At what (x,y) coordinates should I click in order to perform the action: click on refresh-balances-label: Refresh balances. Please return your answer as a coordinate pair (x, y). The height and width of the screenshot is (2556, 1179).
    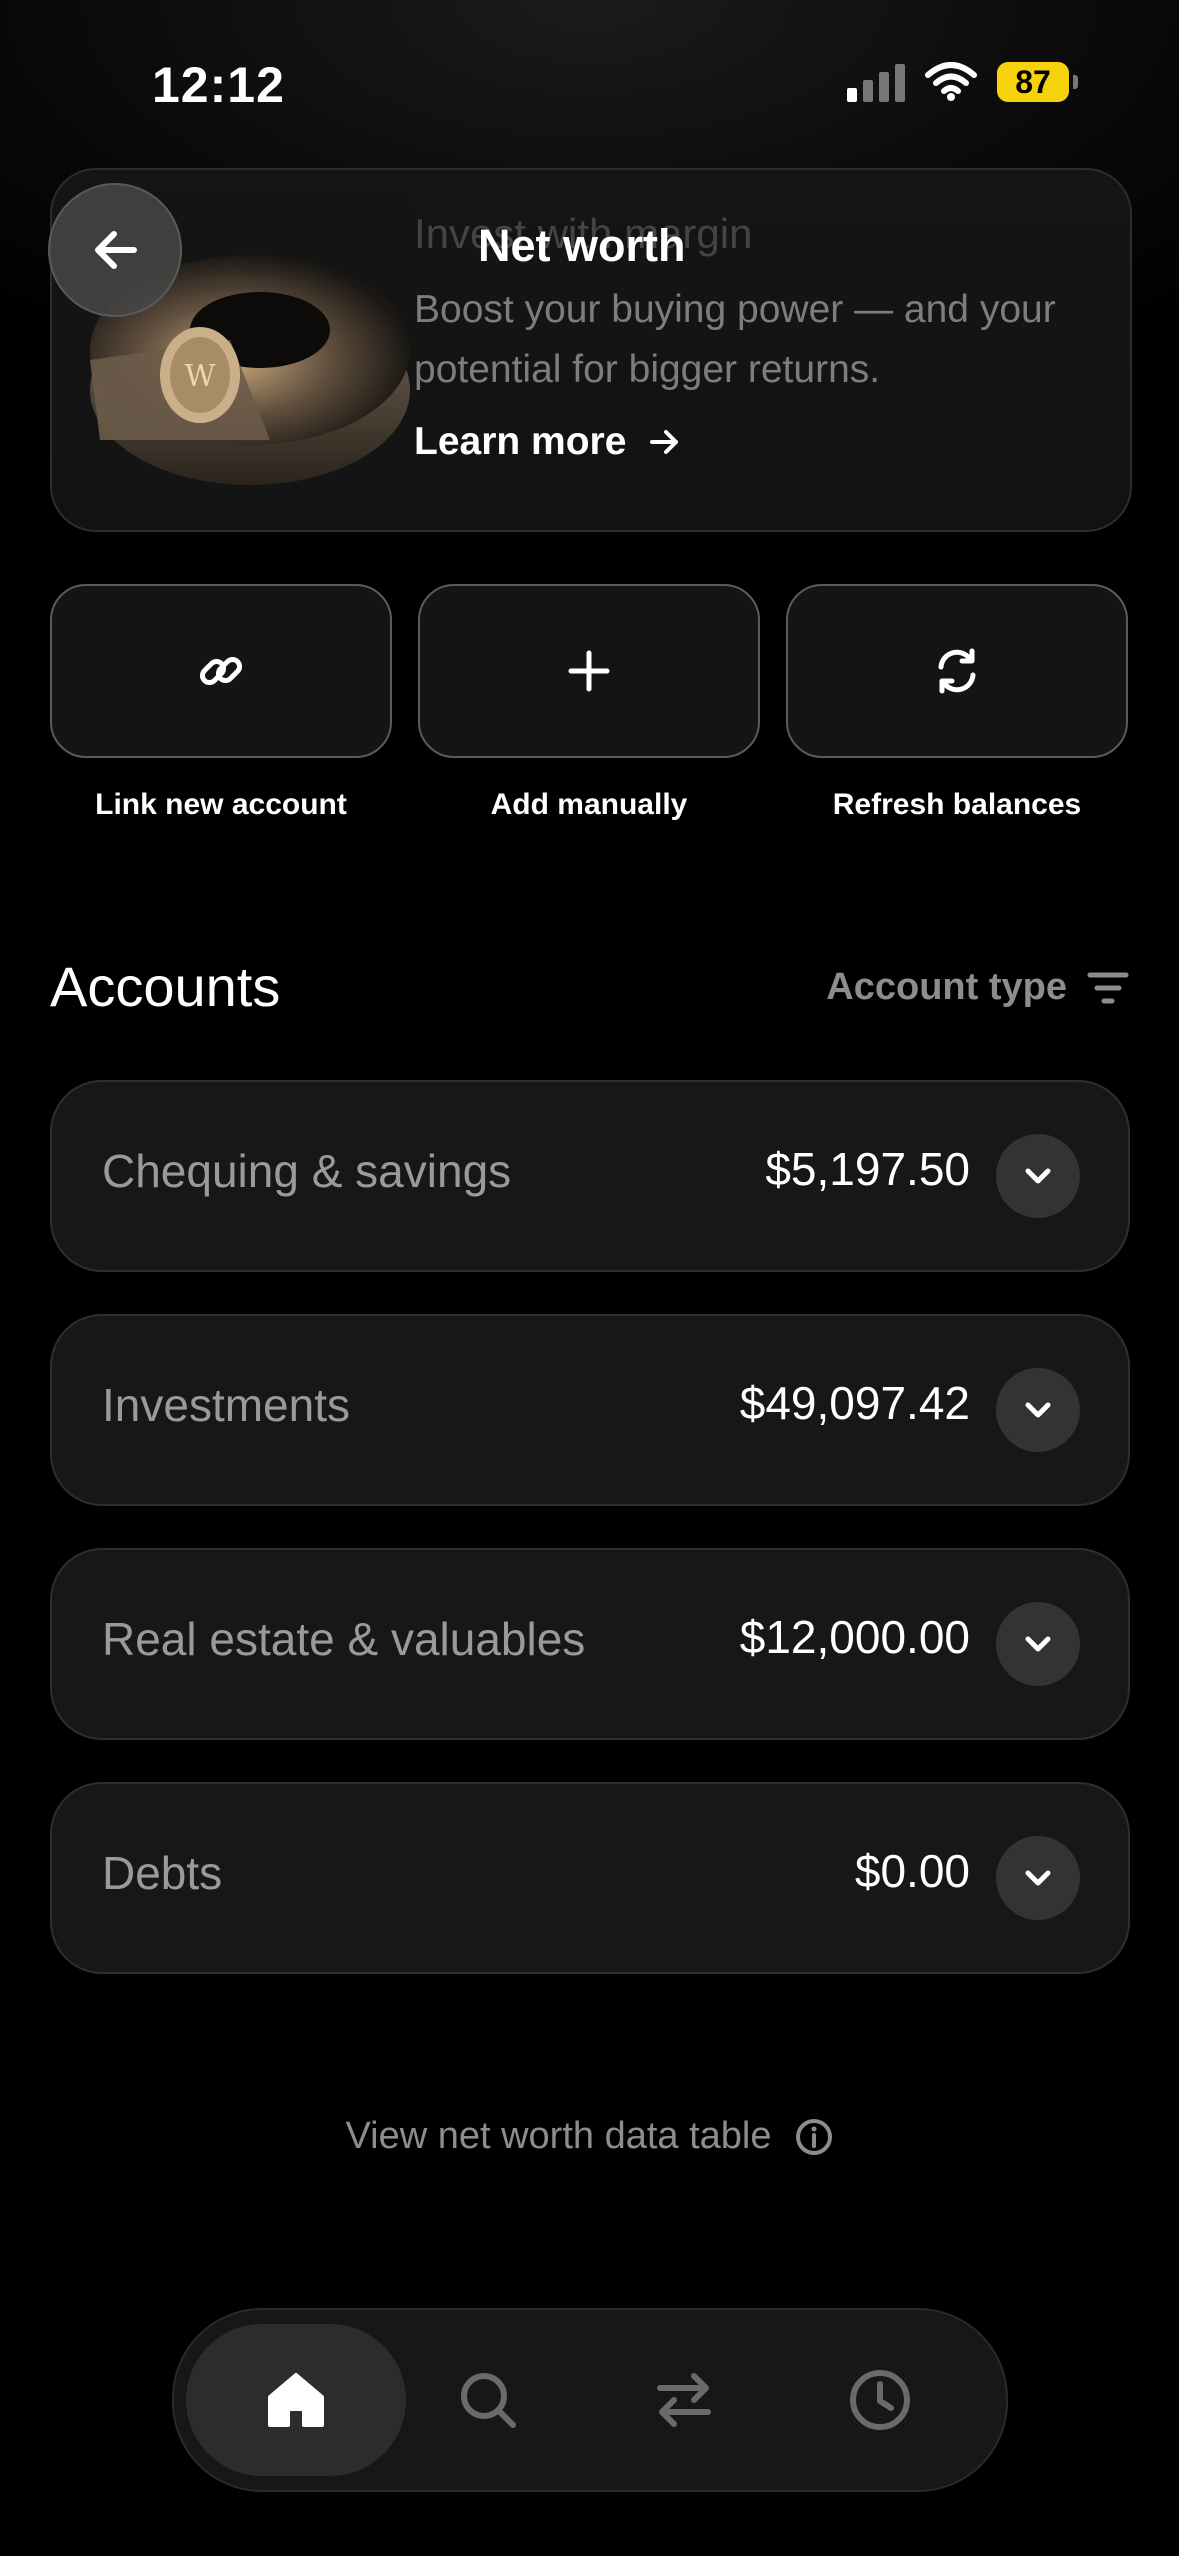
    Looking at the image, I should click on (957, 804).